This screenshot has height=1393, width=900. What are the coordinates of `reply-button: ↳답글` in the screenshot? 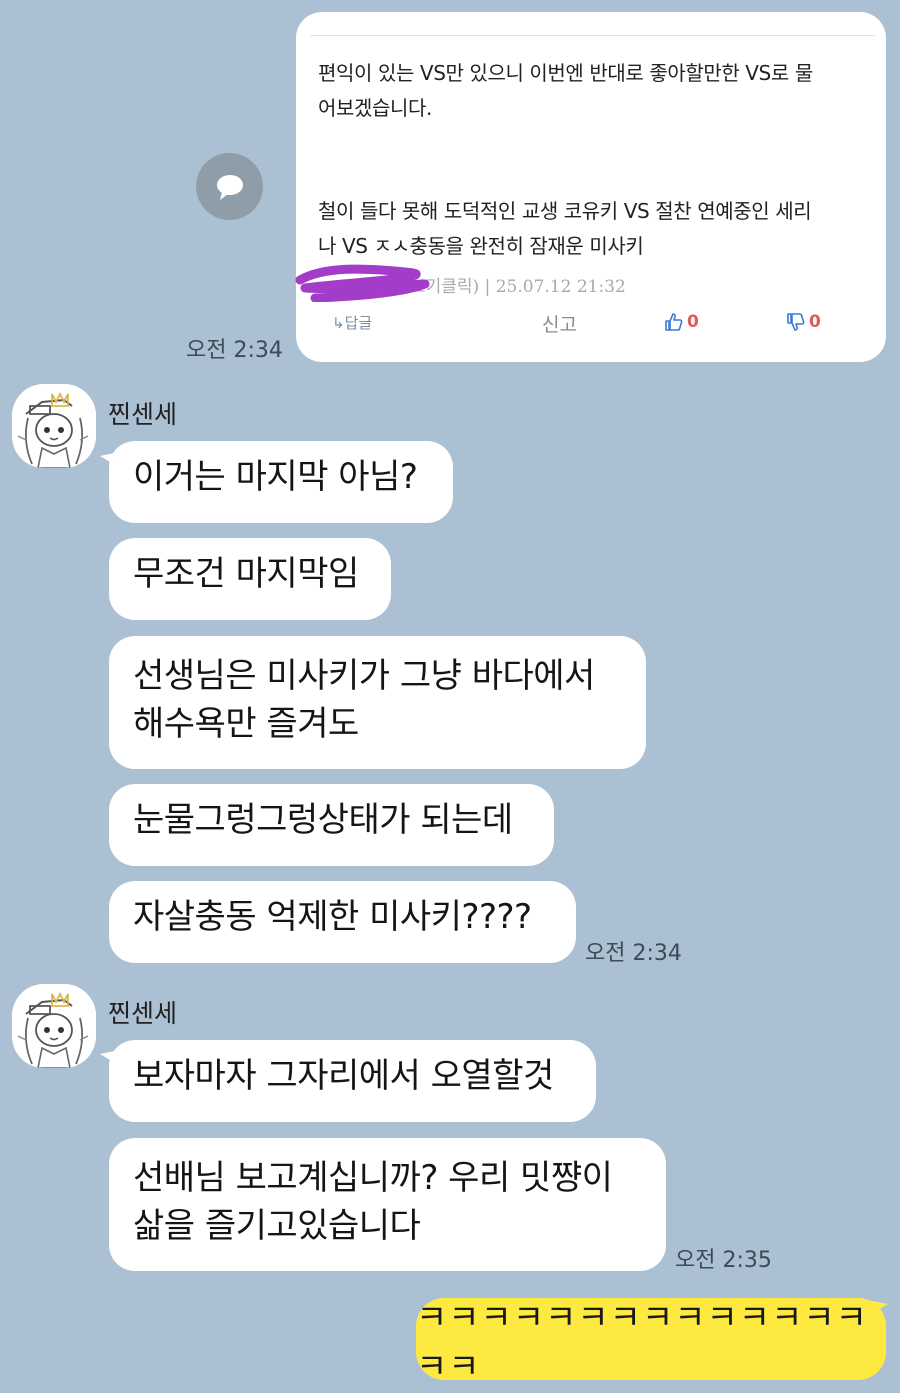 It's located at (352, 322).